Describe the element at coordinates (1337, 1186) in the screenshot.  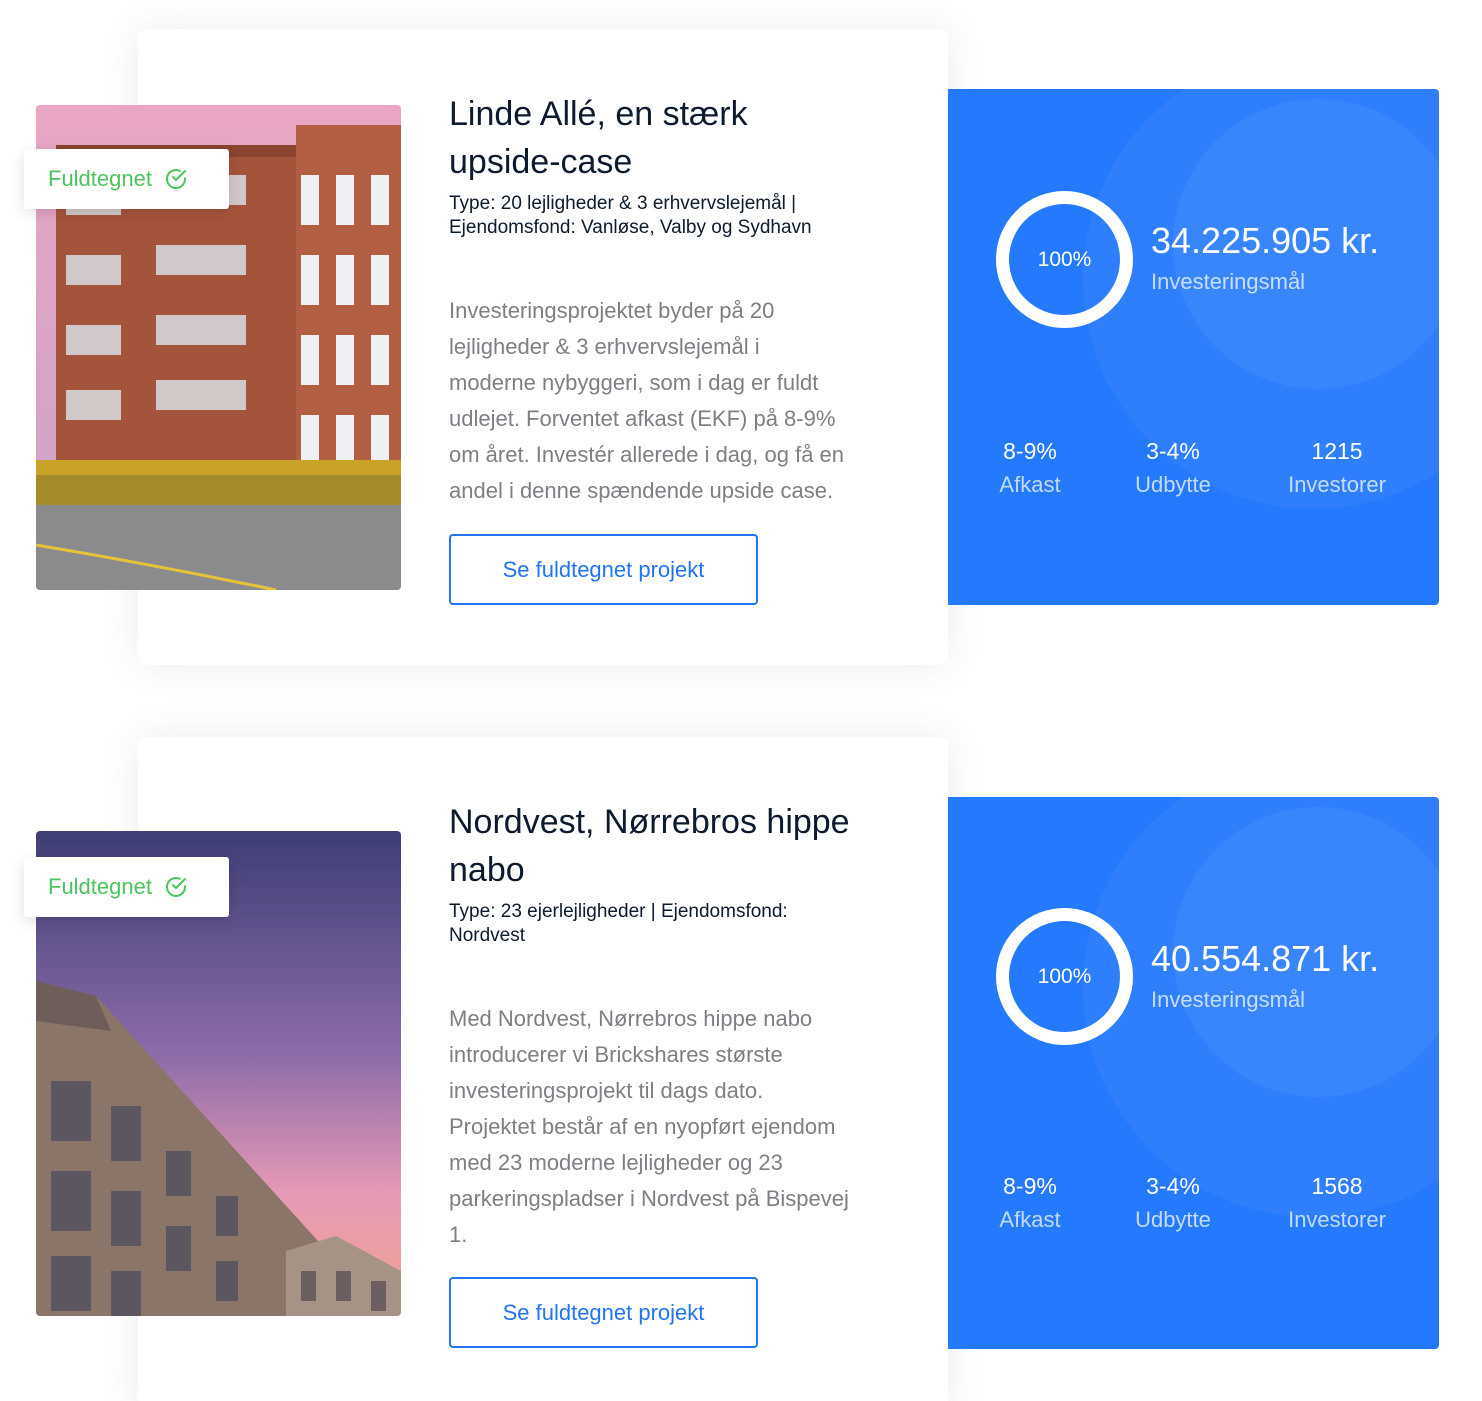
I see `stat-value: 1568` at that location.